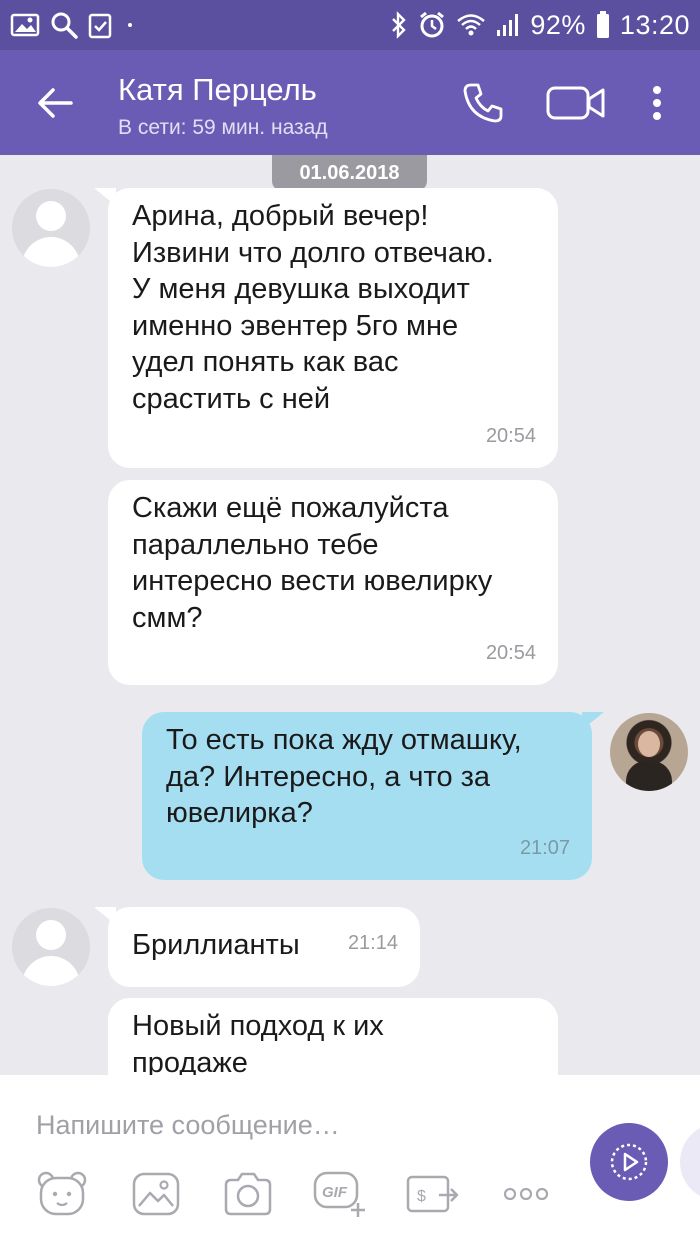 This screenshot has height=1245, width=700. I want to click on search-icon, so click(64, 25).